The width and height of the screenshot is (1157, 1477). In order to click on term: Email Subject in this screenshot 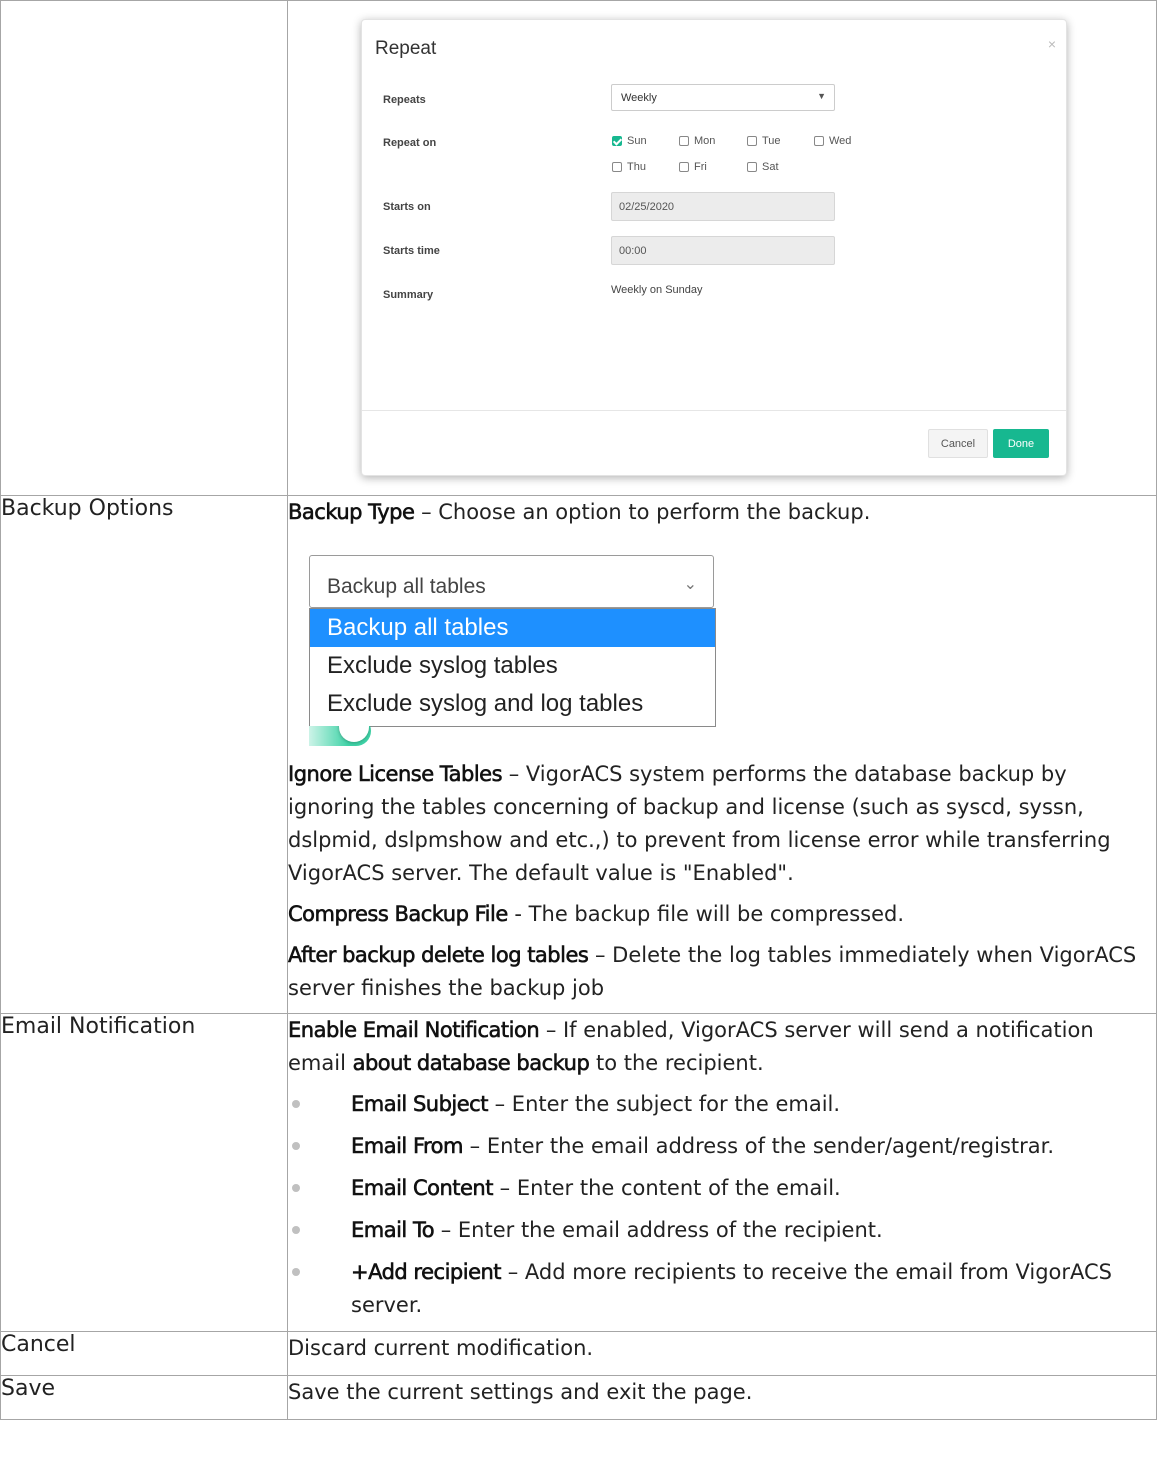, I will do `click(420, 1104)`.